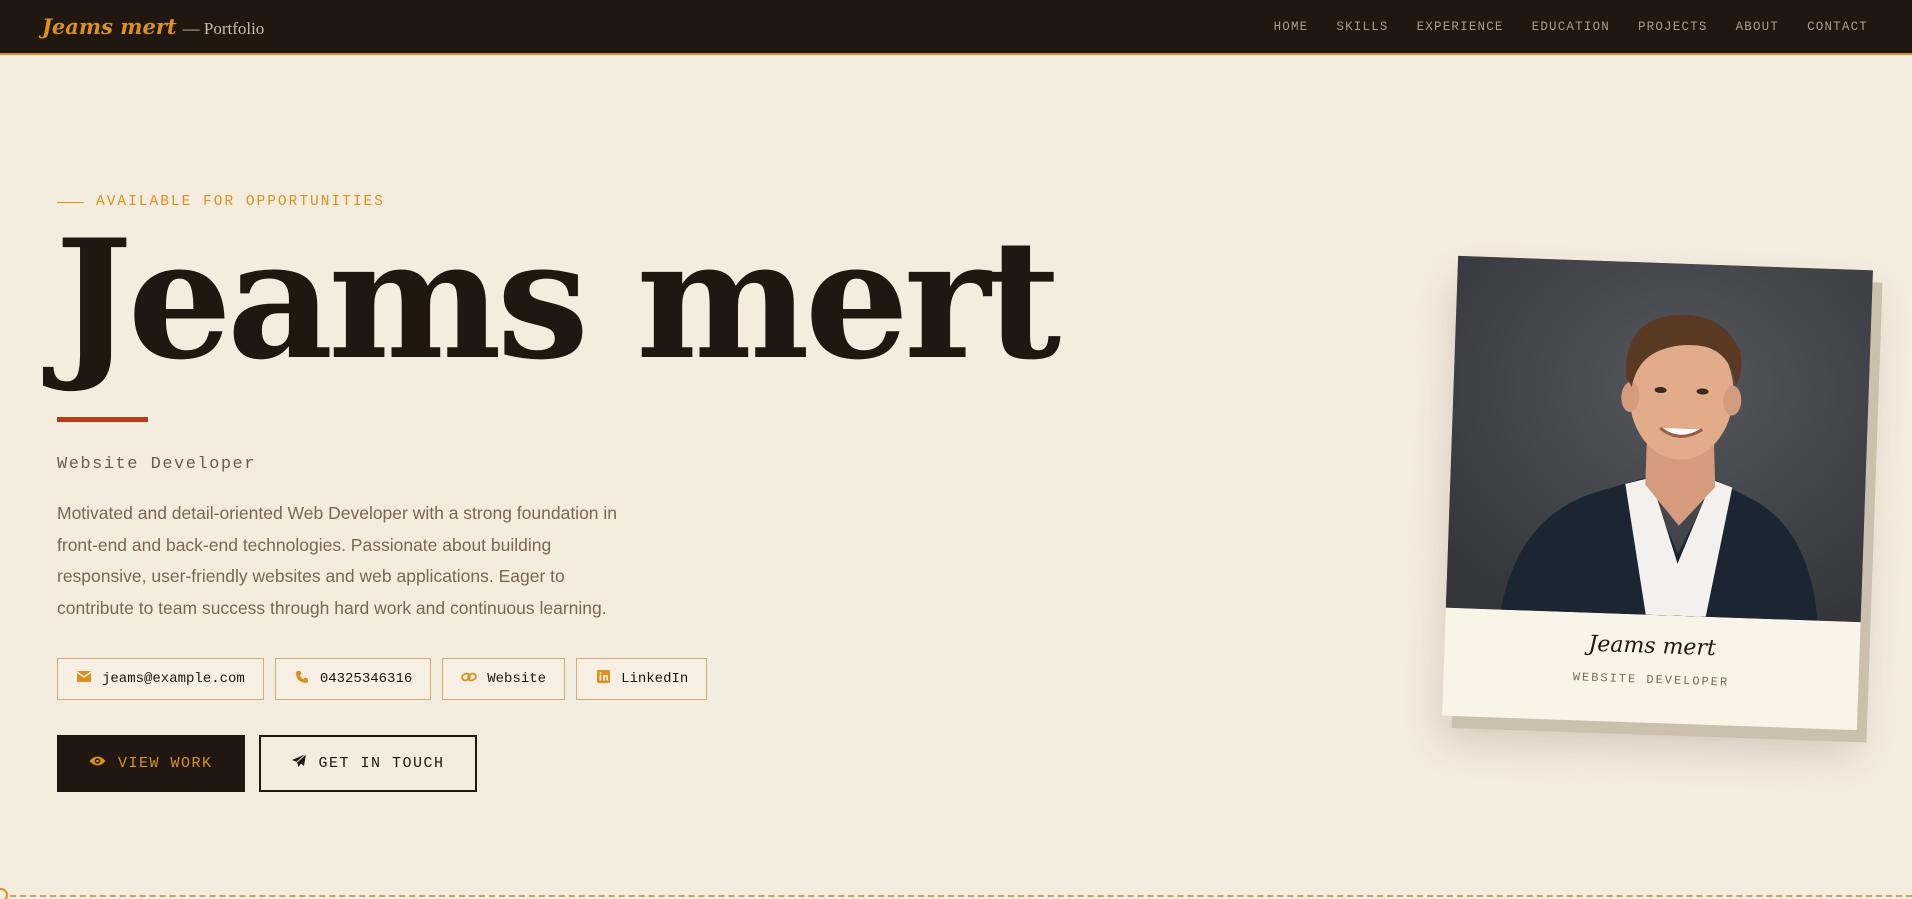 The width and height of the screenshot is (1912, 899). Describe the element at coordinates (109, 26) in the screenshot. I see `brand-name: Jeams mert` at that location.